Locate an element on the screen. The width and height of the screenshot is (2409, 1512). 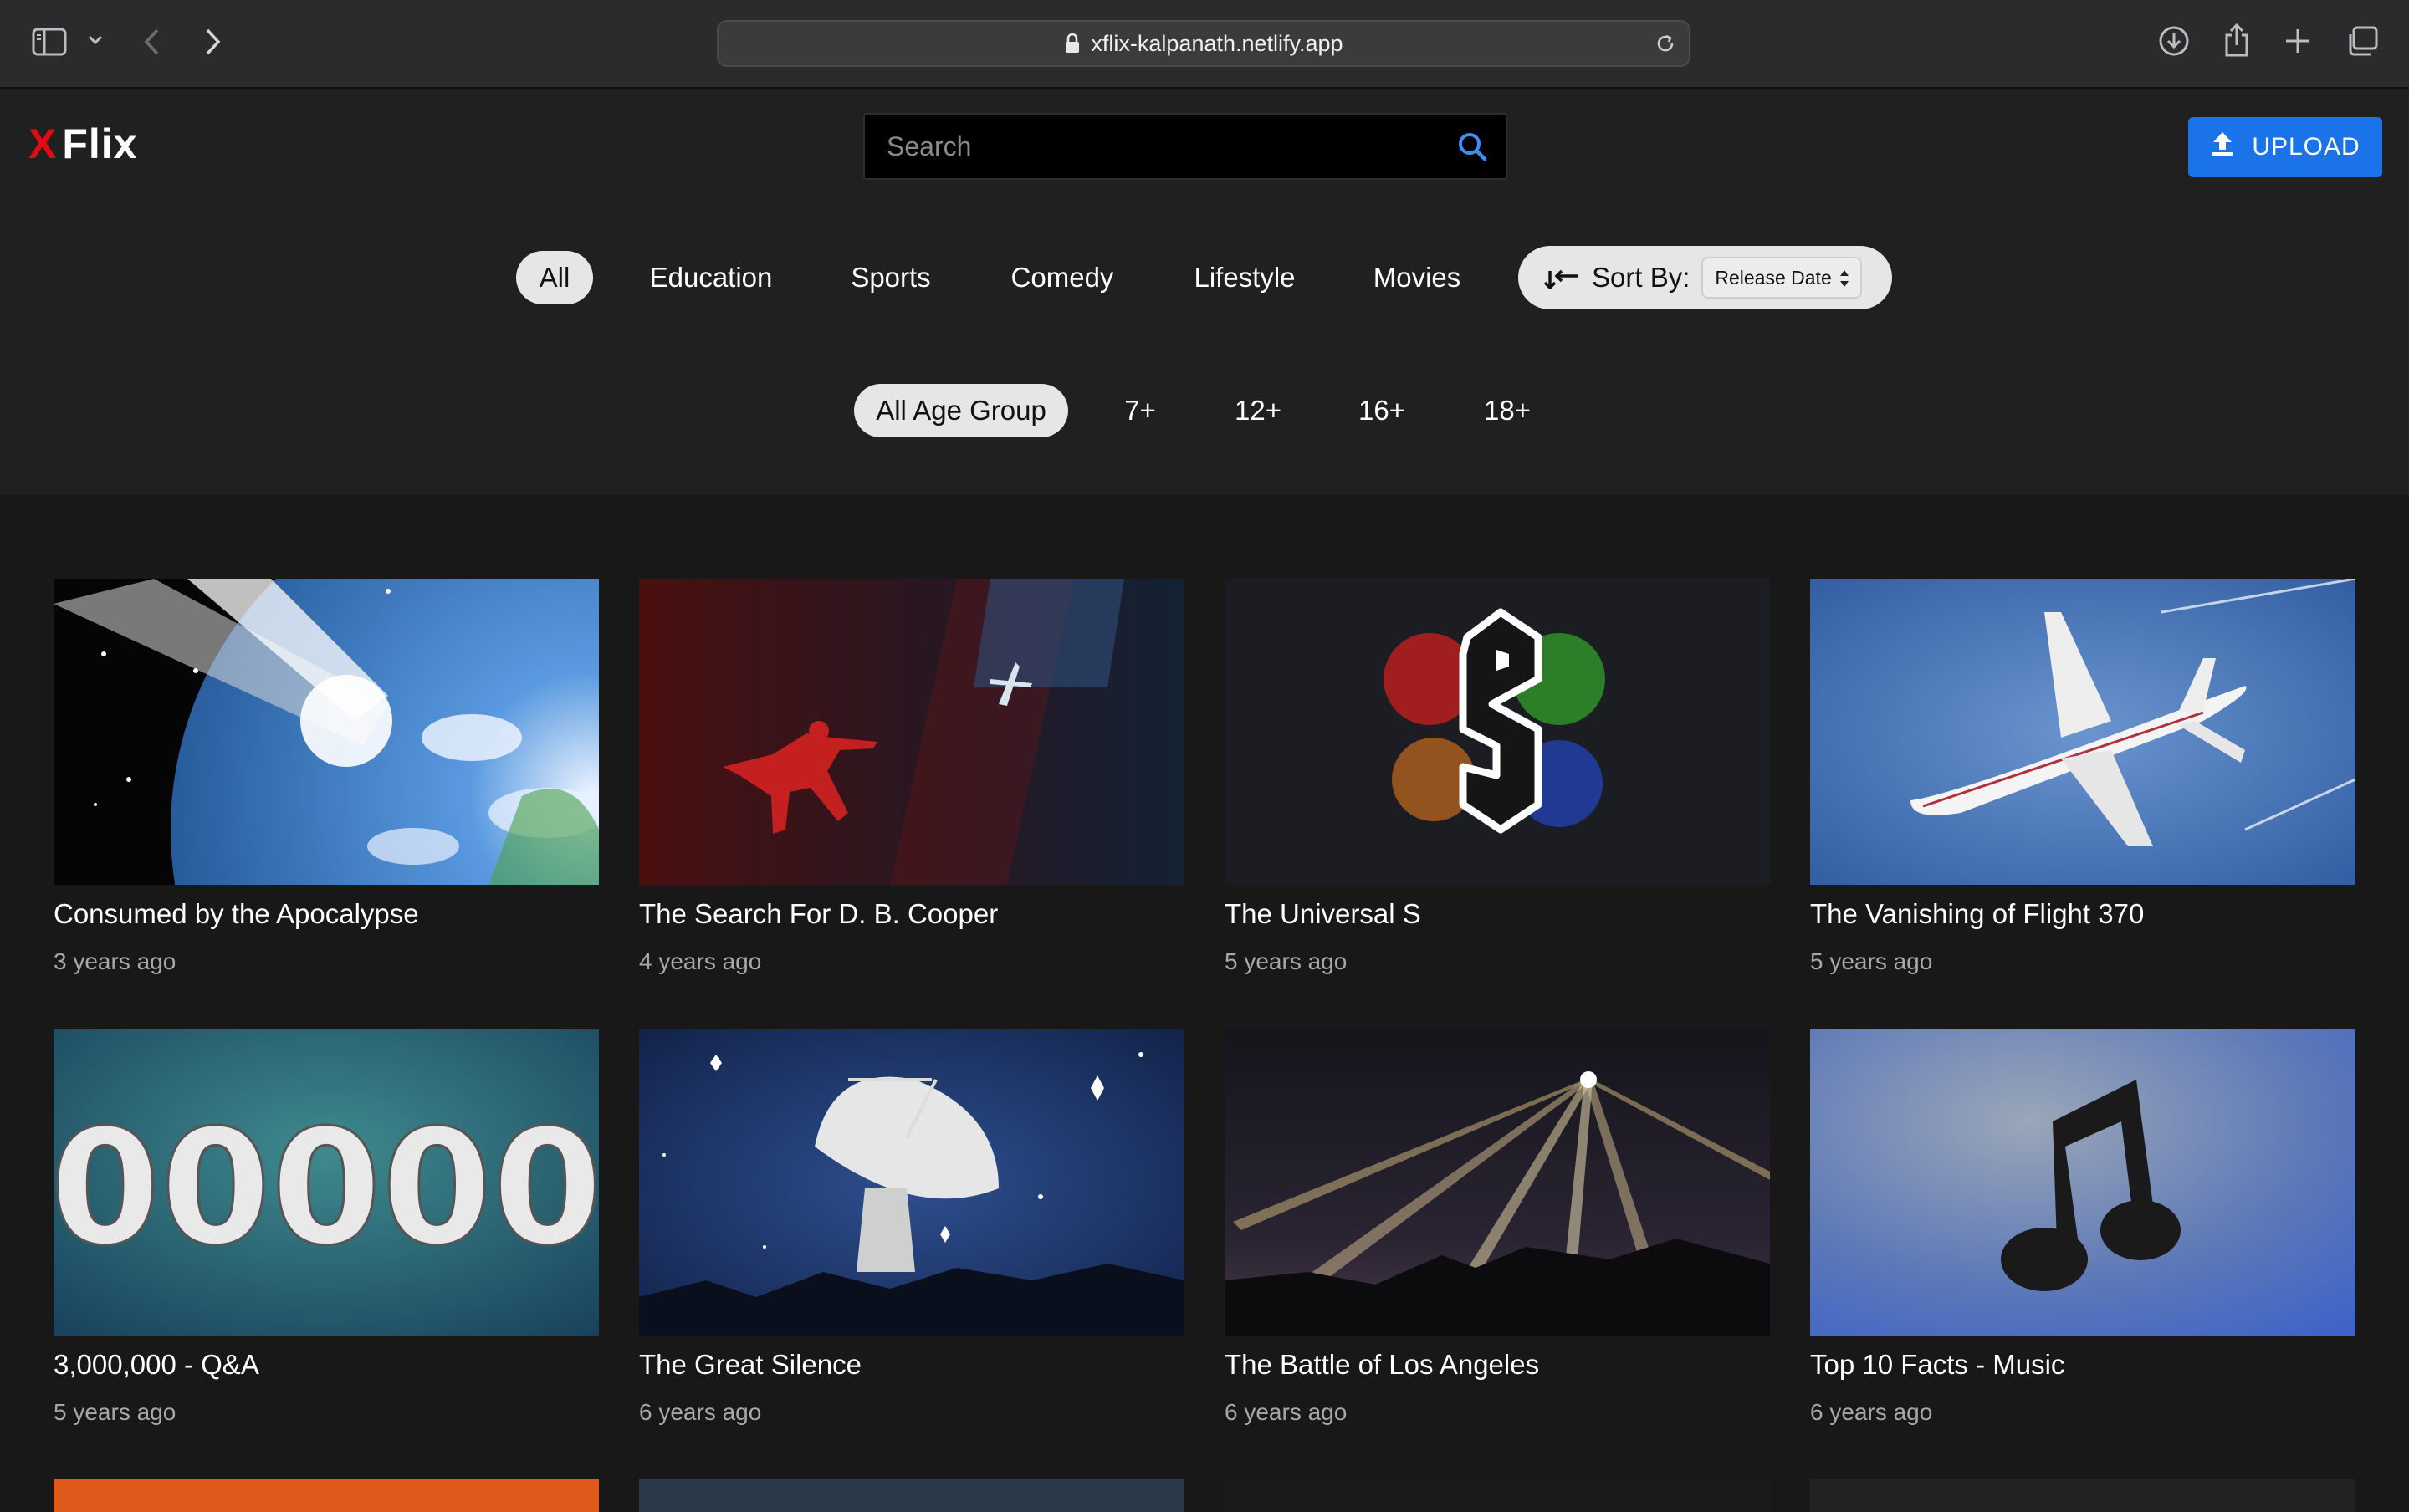
video-title: The Vanishing of Flight 370 is located at coordinates (1977, 914).